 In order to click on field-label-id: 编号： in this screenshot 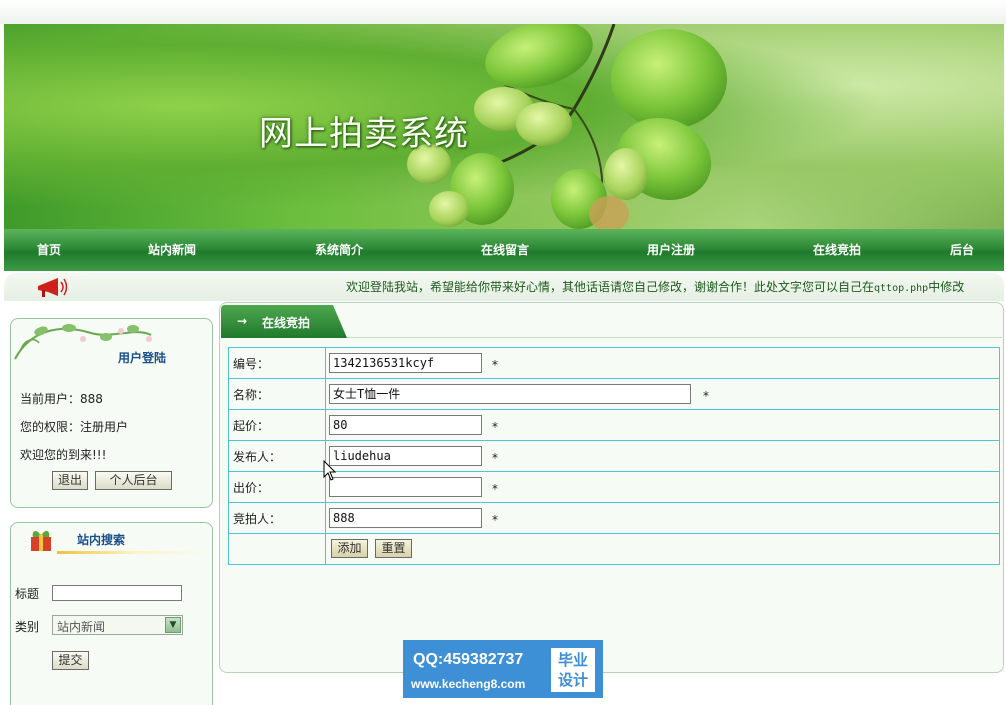, I will do `click(277, 363)`.